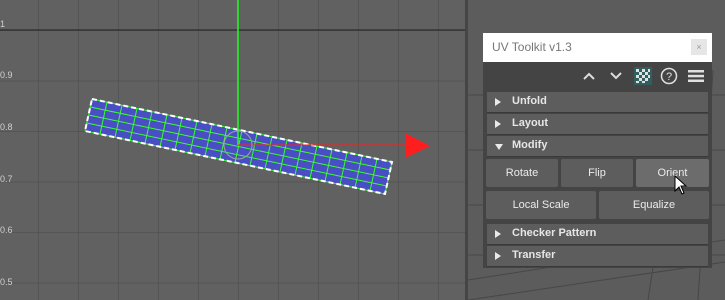  I want to click on rotate-button: Rotate, so click(522, 173).